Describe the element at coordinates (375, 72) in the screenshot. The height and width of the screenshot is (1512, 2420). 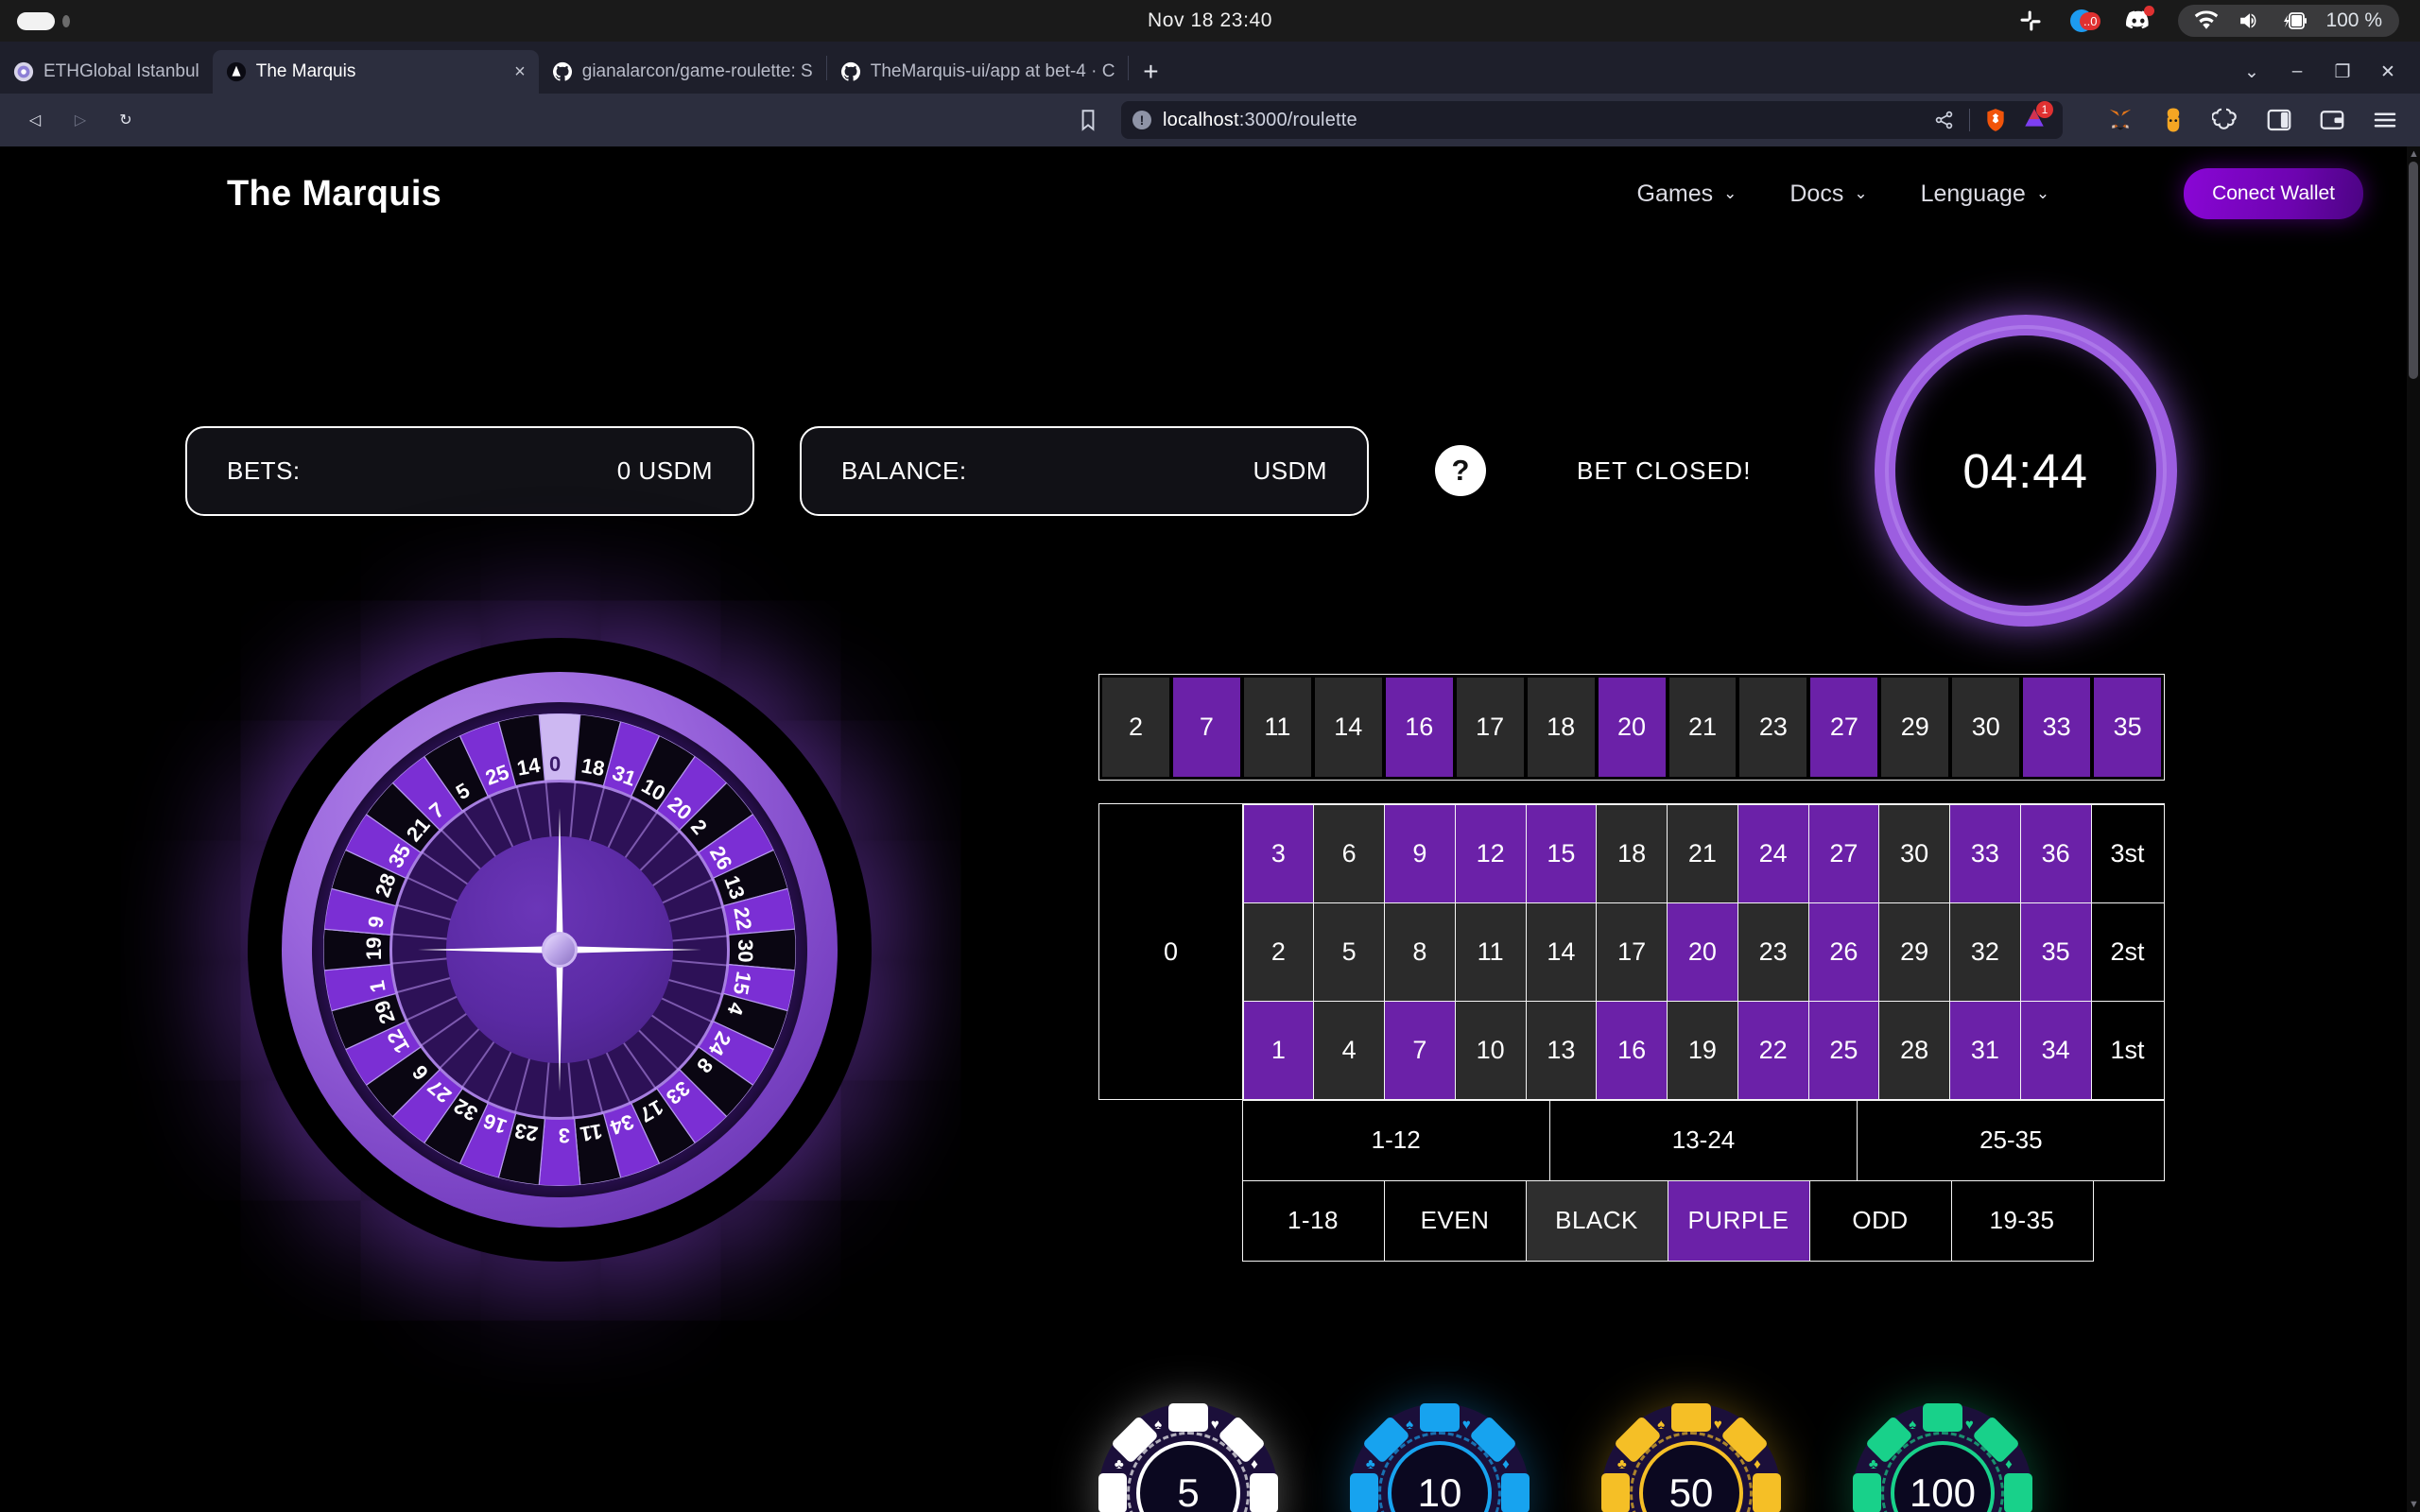
I see `browser-tab-the-marquis: The Marquis ×` at that location.